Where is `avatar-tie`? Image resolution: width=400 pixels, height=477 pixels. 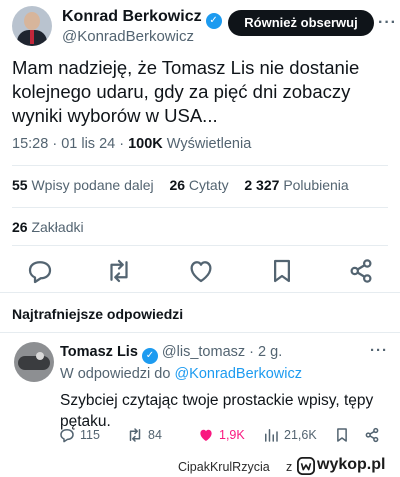 avatar-tie is located at coordinates (32, 37).